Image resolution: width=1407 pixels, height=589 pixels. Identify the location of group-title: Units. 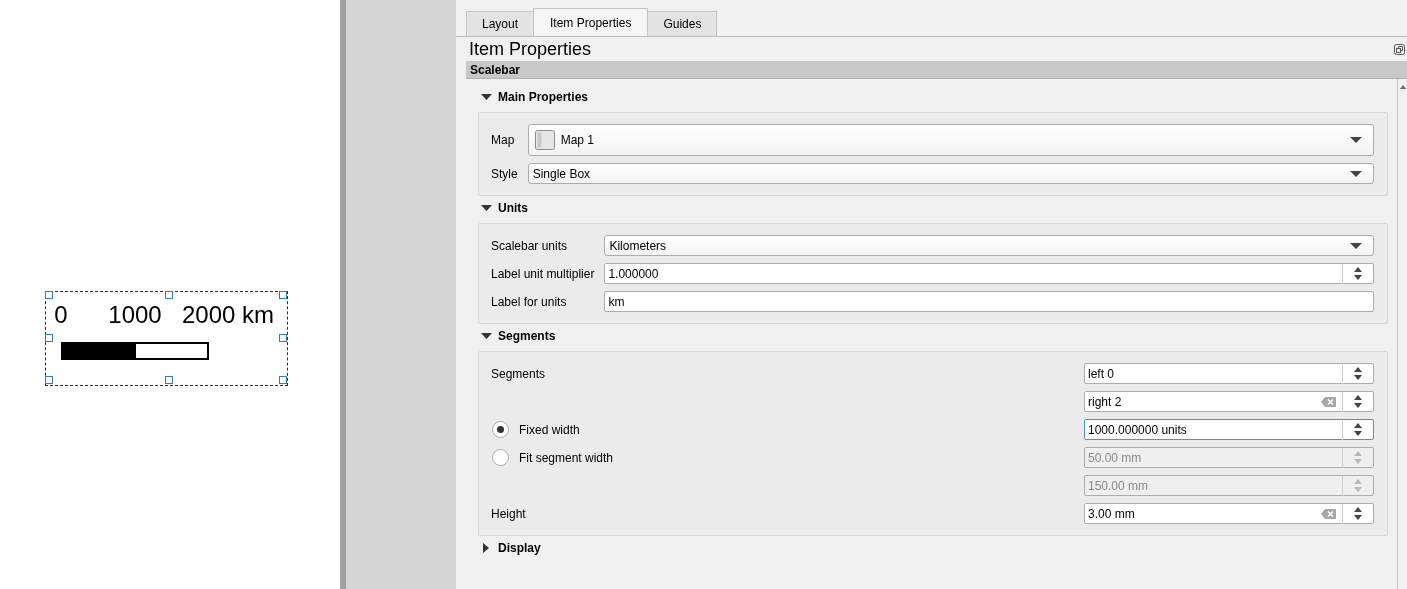
(513, 208).